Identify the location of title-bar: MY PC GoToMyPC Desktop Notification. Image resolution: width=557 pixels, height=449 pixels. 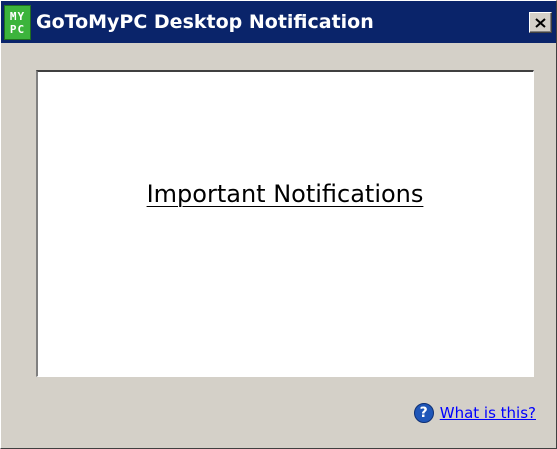
(278, 22).